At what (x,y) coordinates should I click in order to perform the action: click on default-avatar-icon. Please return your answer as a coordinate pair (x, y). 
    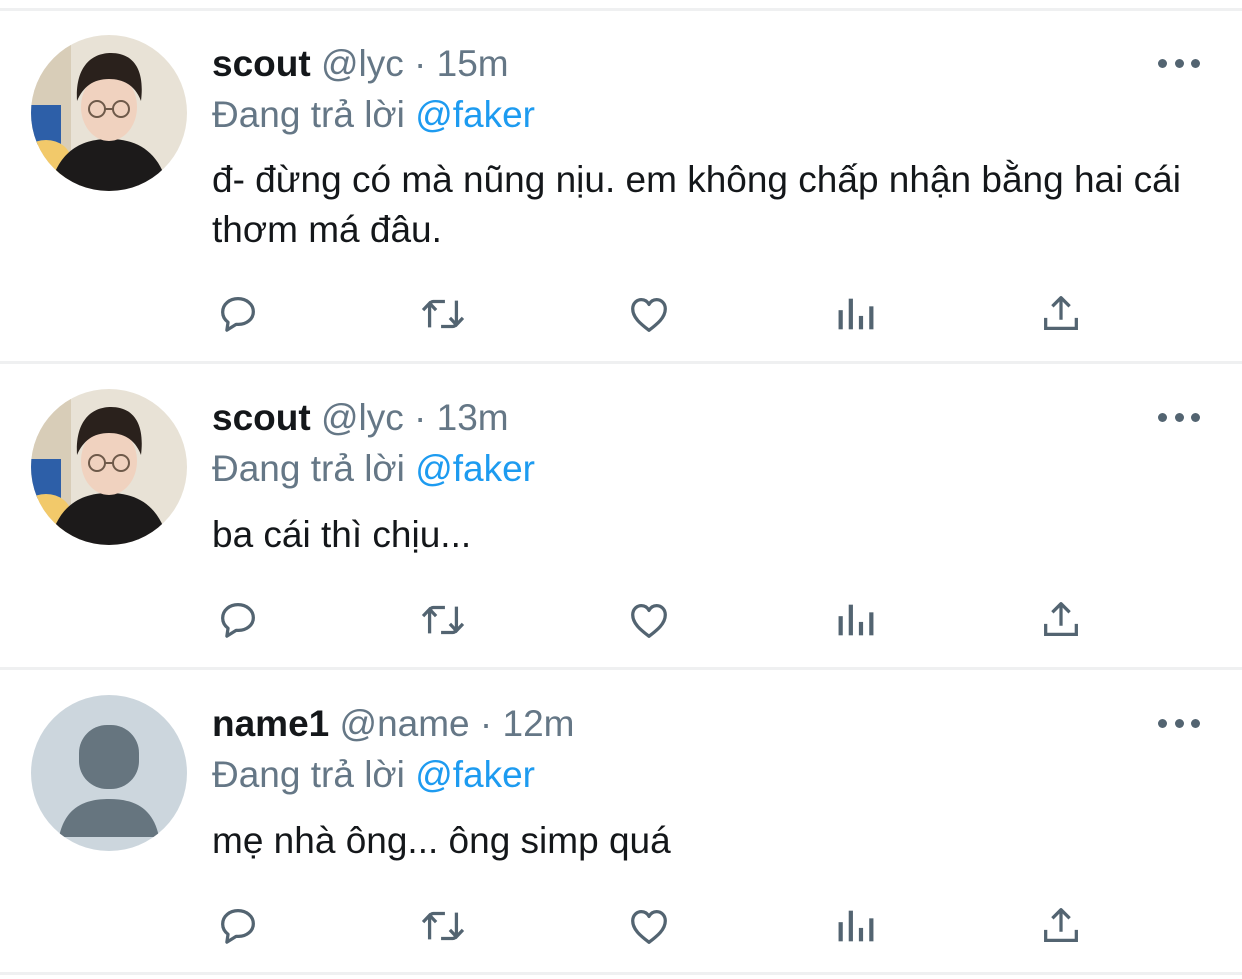
    Looking at the image, I should click on (109, 773).